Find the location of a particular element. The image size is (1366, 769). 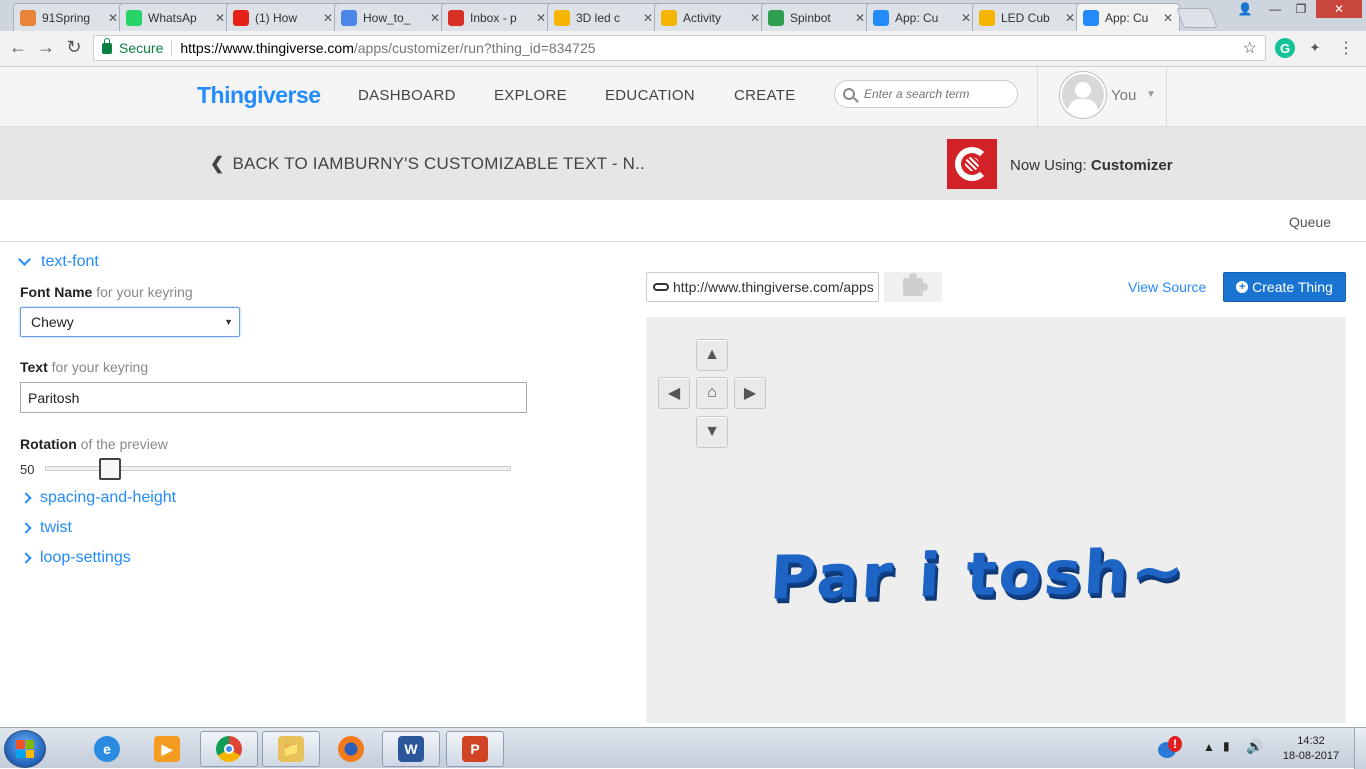

volume-icon: 🔊 is located at coordinates (1254, 746).